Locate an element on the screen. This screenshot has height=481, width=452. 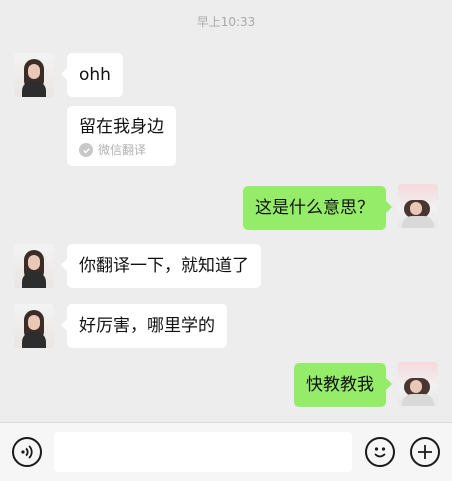
check-icon is located at coordinates (86, 150).